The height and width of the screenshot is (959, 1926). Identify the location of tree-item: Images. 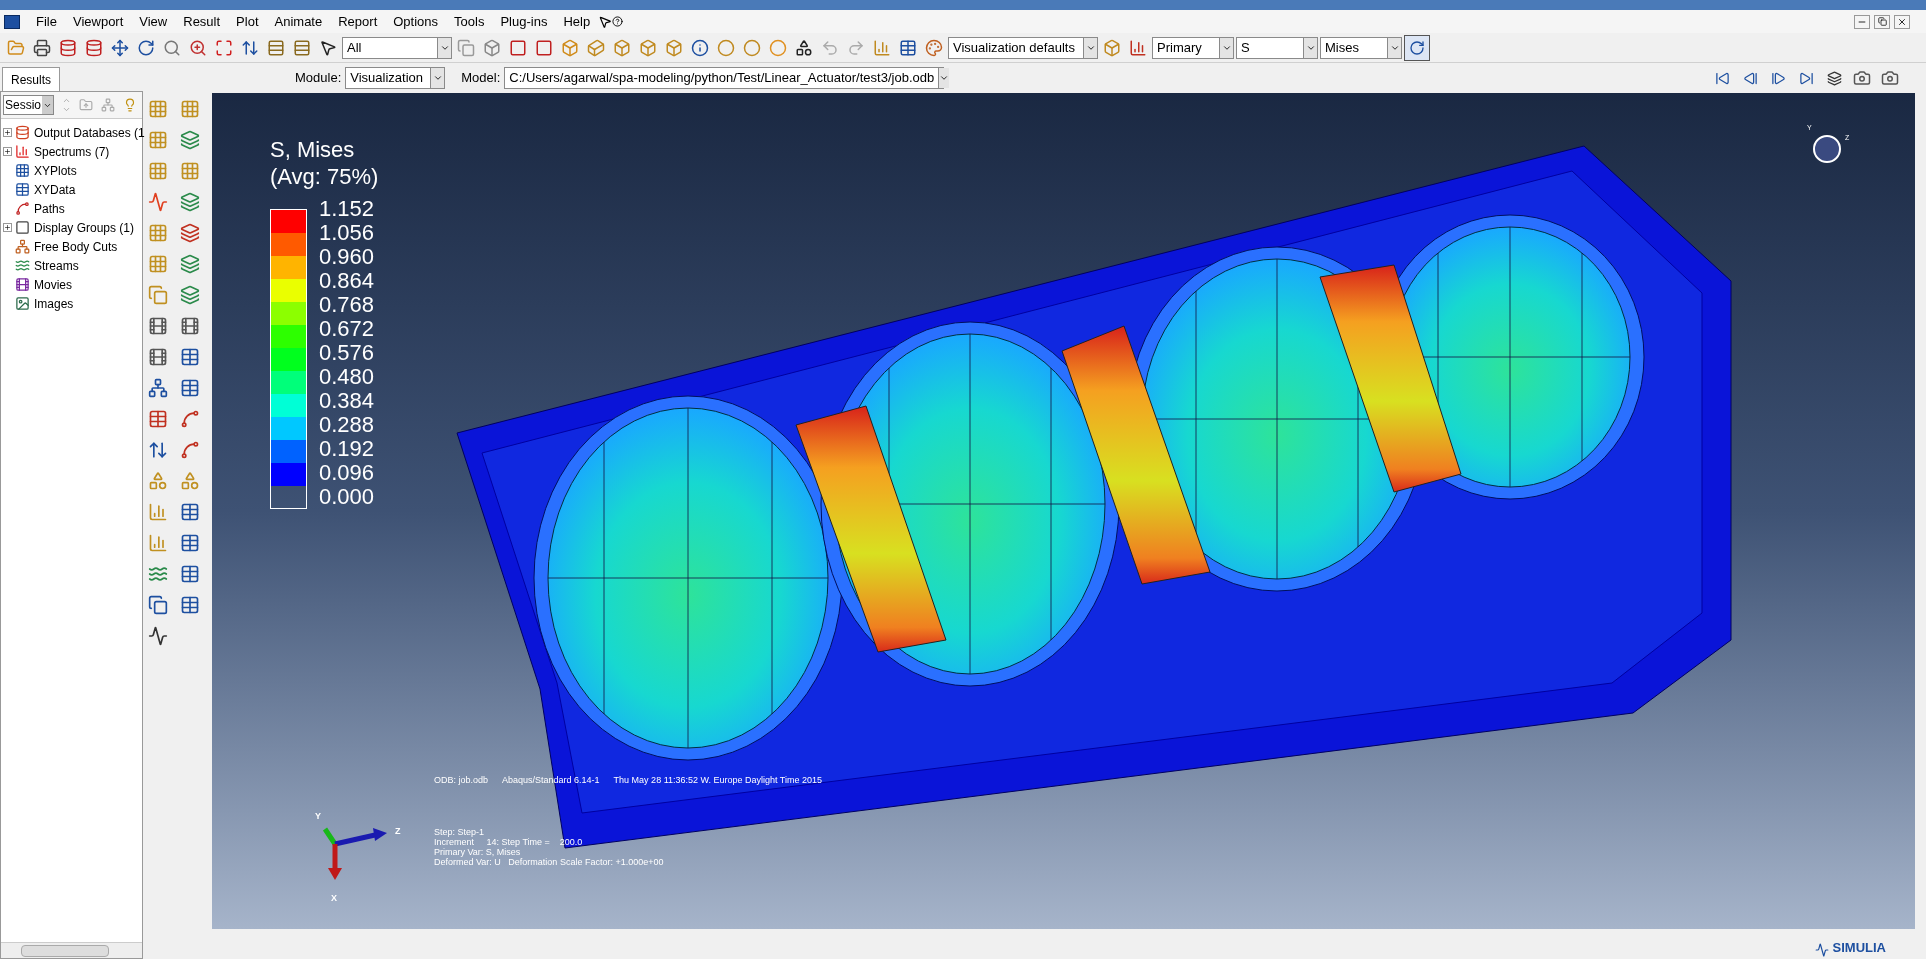
(54, 303).